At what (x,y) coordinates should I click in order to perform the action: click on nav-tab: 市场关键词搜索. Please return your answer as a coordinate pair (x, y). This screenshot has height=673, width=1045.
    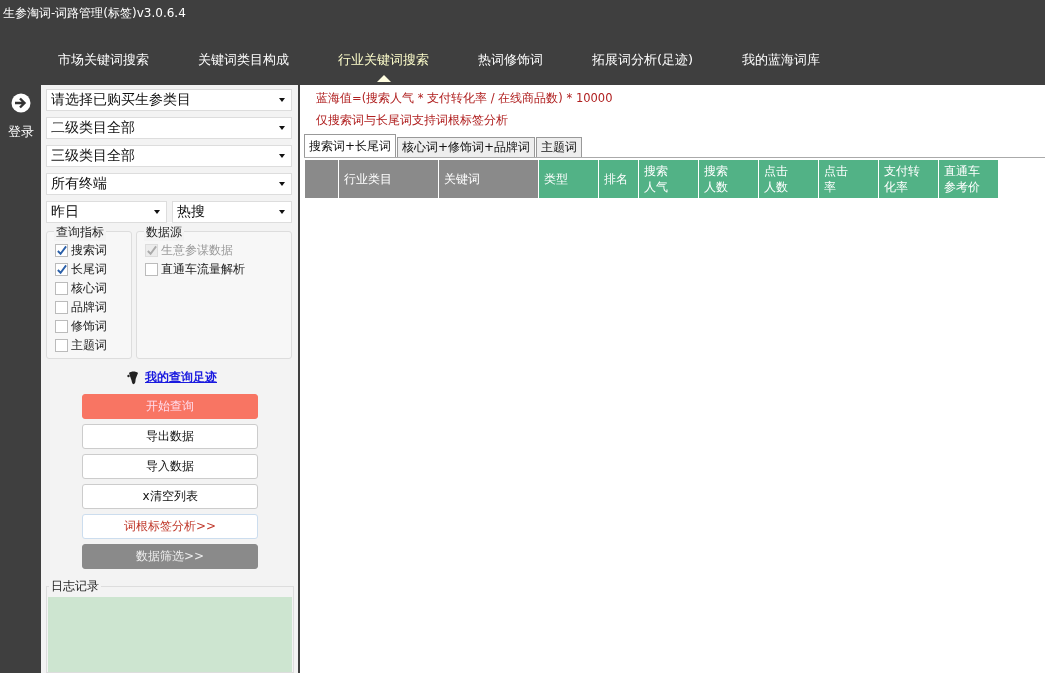
    Looking at the image, I should click on (103, 55).